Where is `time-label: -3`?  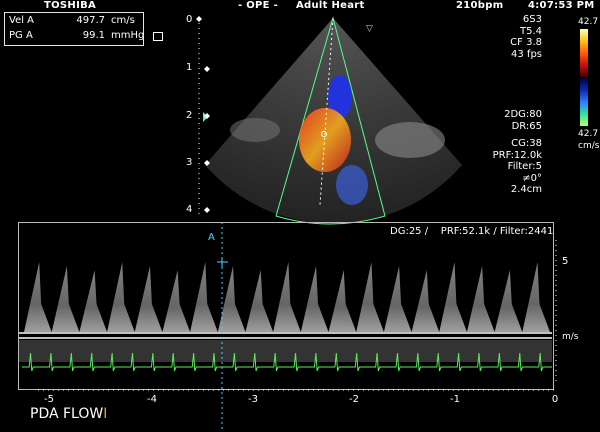
time-label: -3 is located at coordinates (253, 399).